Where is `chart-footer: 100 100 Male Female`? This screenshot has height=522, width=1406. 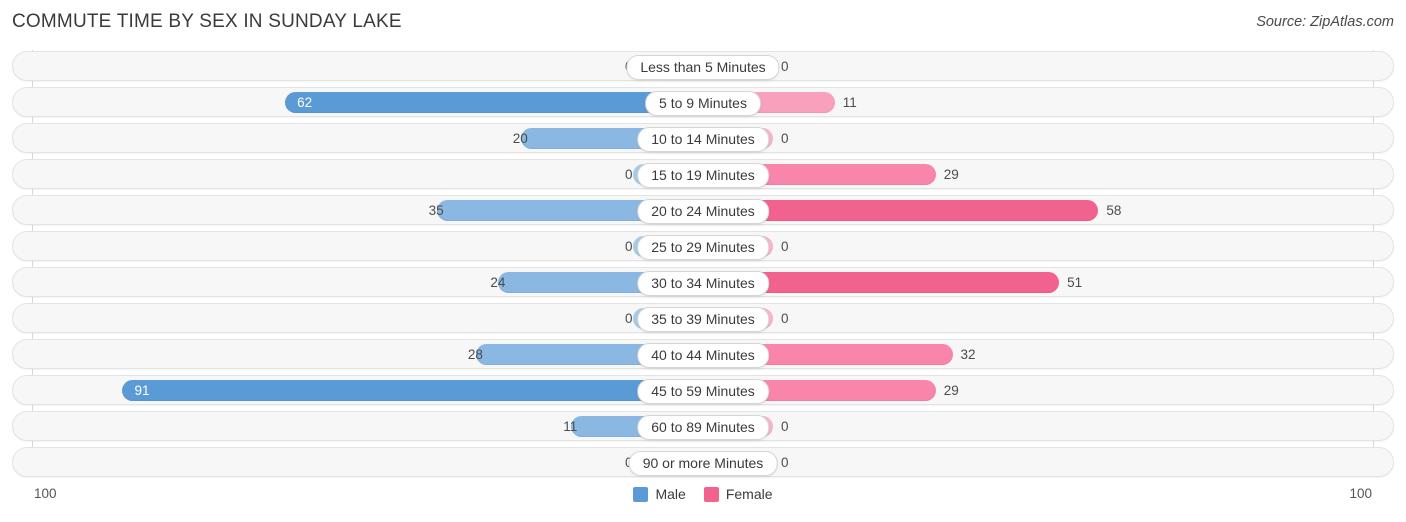
chart-footer: 100 100 Male Female is located at coordinates (703, 501).